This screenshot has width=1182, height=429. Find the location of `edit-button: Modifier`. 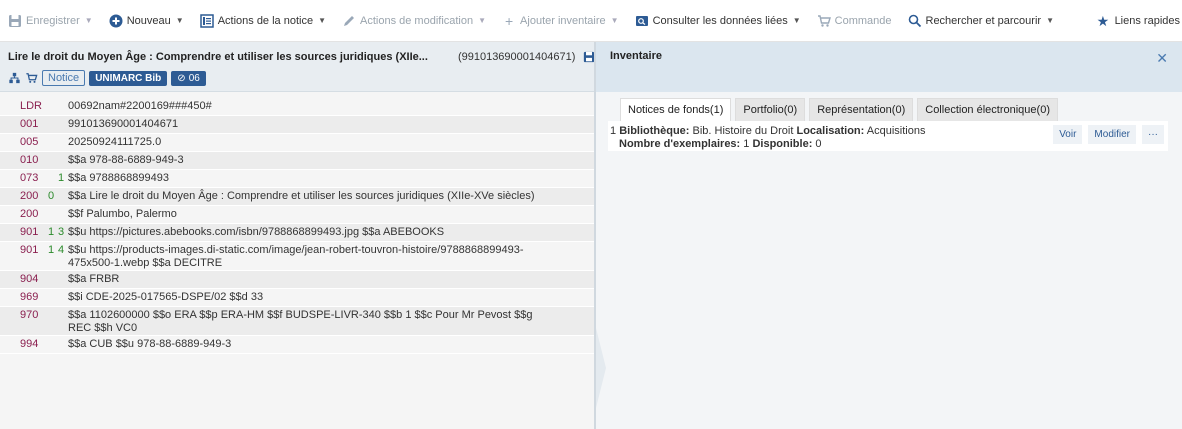

edit-button: Modifier is located at coordinates (1112, 134).